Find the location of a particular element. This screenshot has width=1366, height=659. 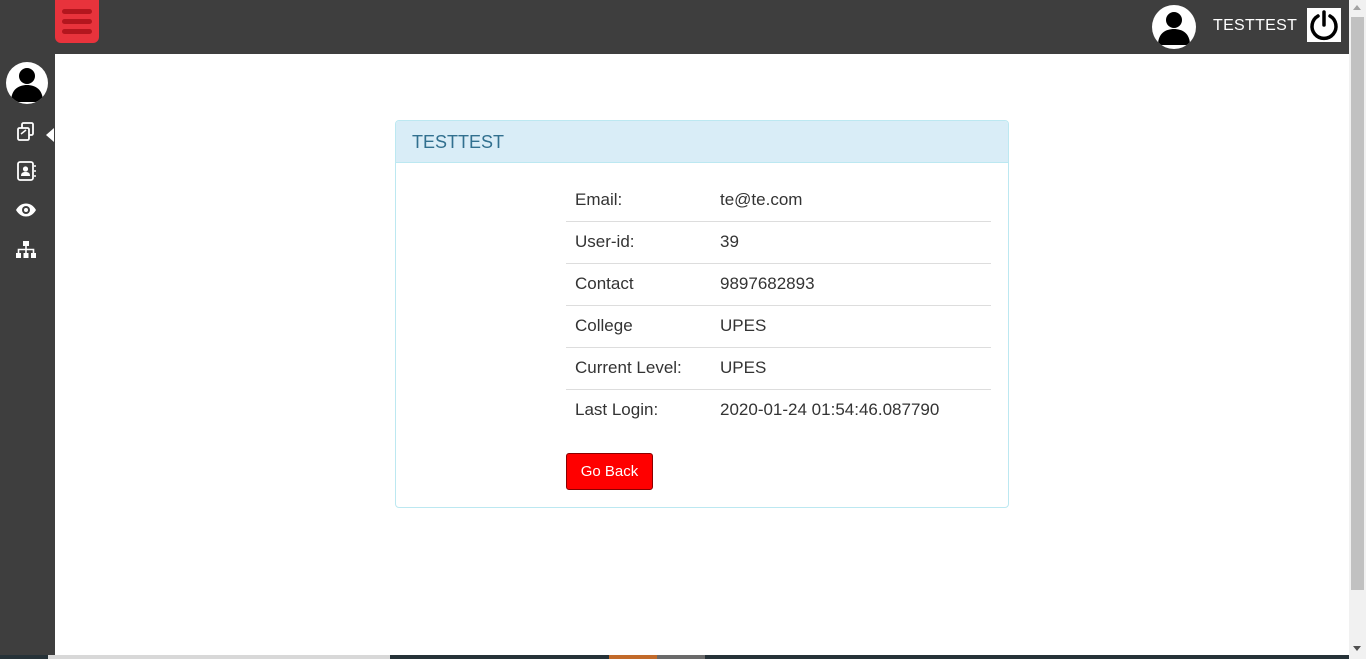

bottom-edge-strip is located at coordinates (674, 657).